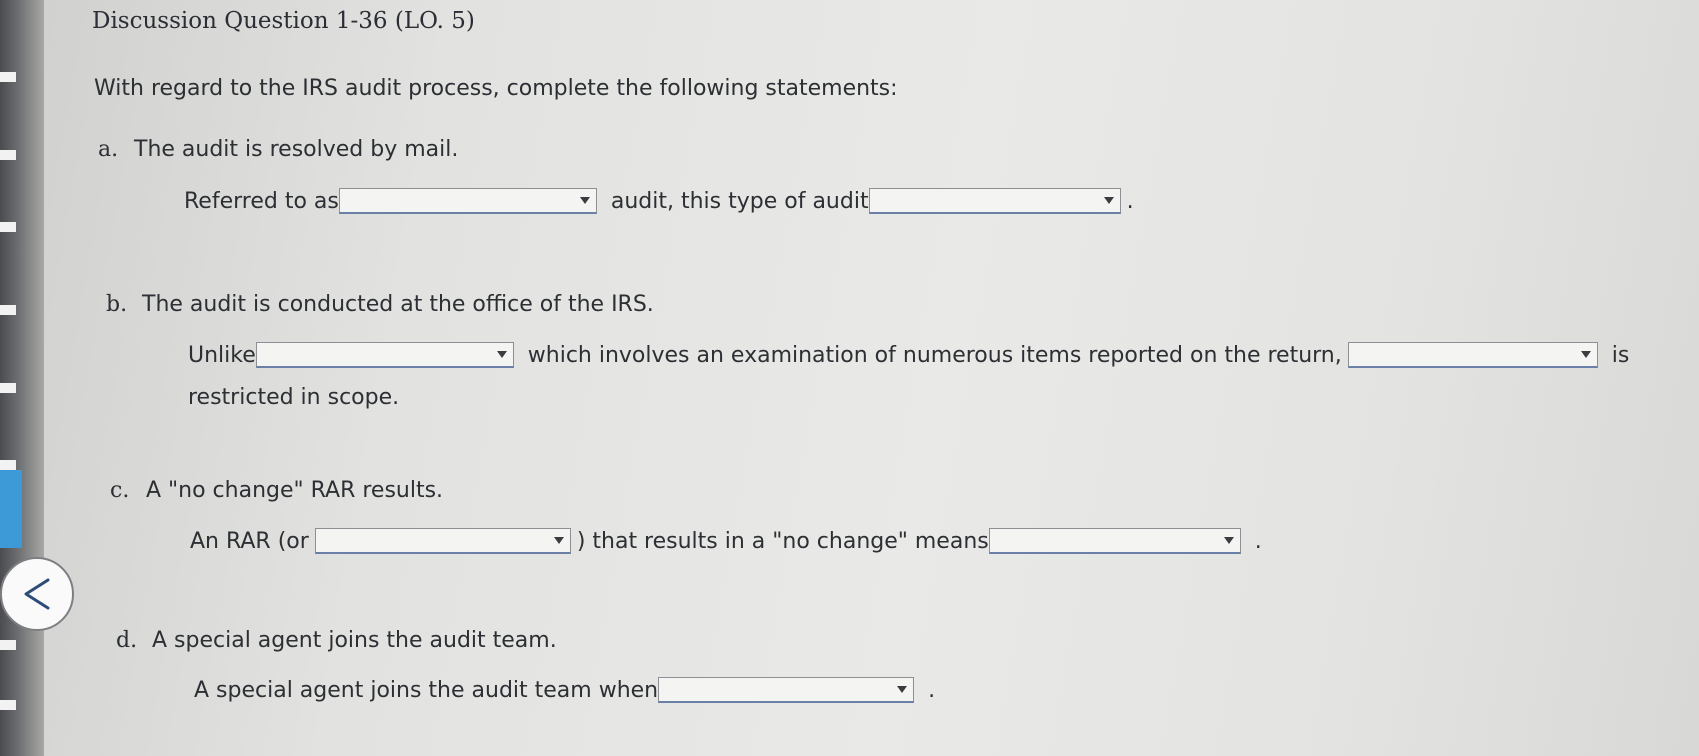  Describe the element at coordinates (127, 640) in the screenshot. I see `item-letter: d.` at that location.